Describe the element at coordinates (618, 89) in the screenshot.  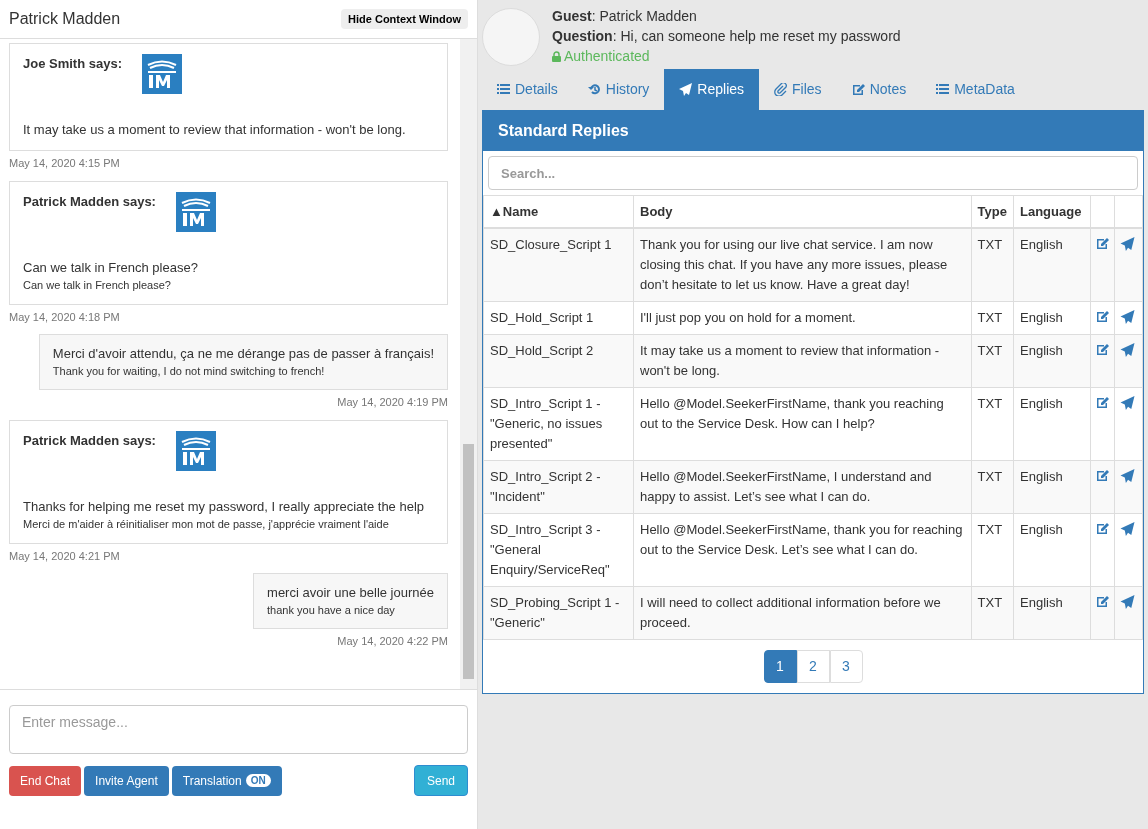
I see `tab: History` at that location.